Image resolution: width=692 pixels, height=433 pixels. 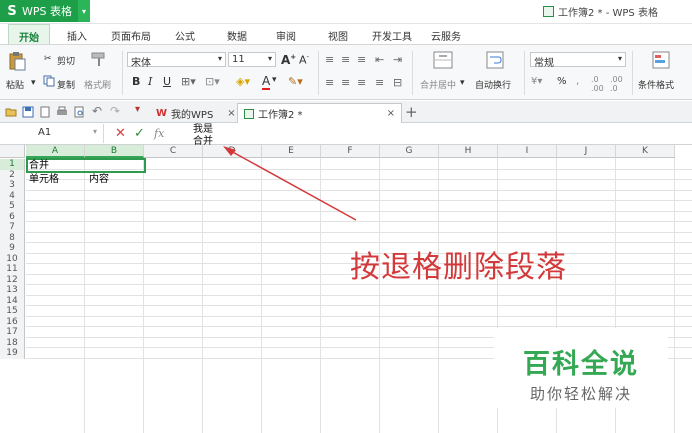 What do you see at coordinates (338, 35) in the screenshot?
I see `tab-view: 视图` at bounding box center [338, 35].